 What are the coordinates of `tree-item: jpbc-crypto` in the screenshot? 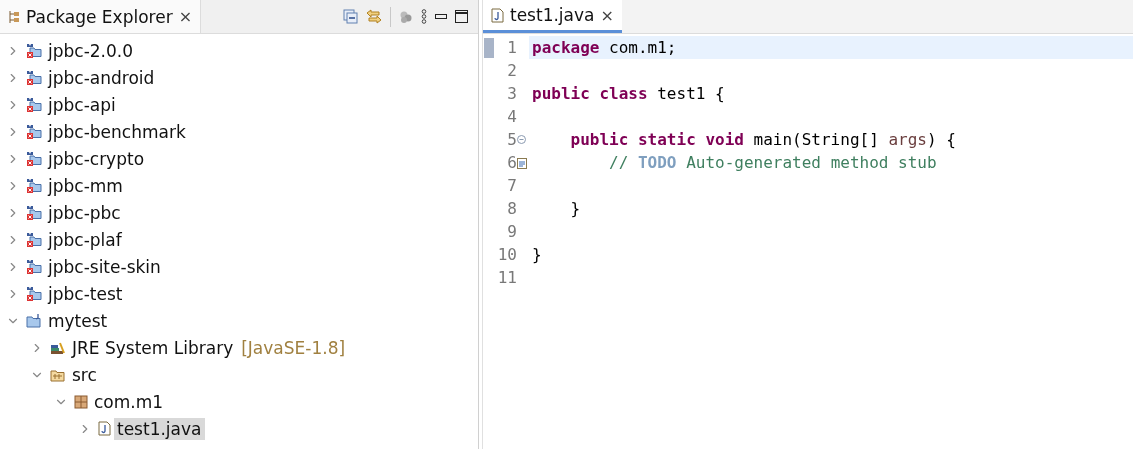 It's located at (96, 158).